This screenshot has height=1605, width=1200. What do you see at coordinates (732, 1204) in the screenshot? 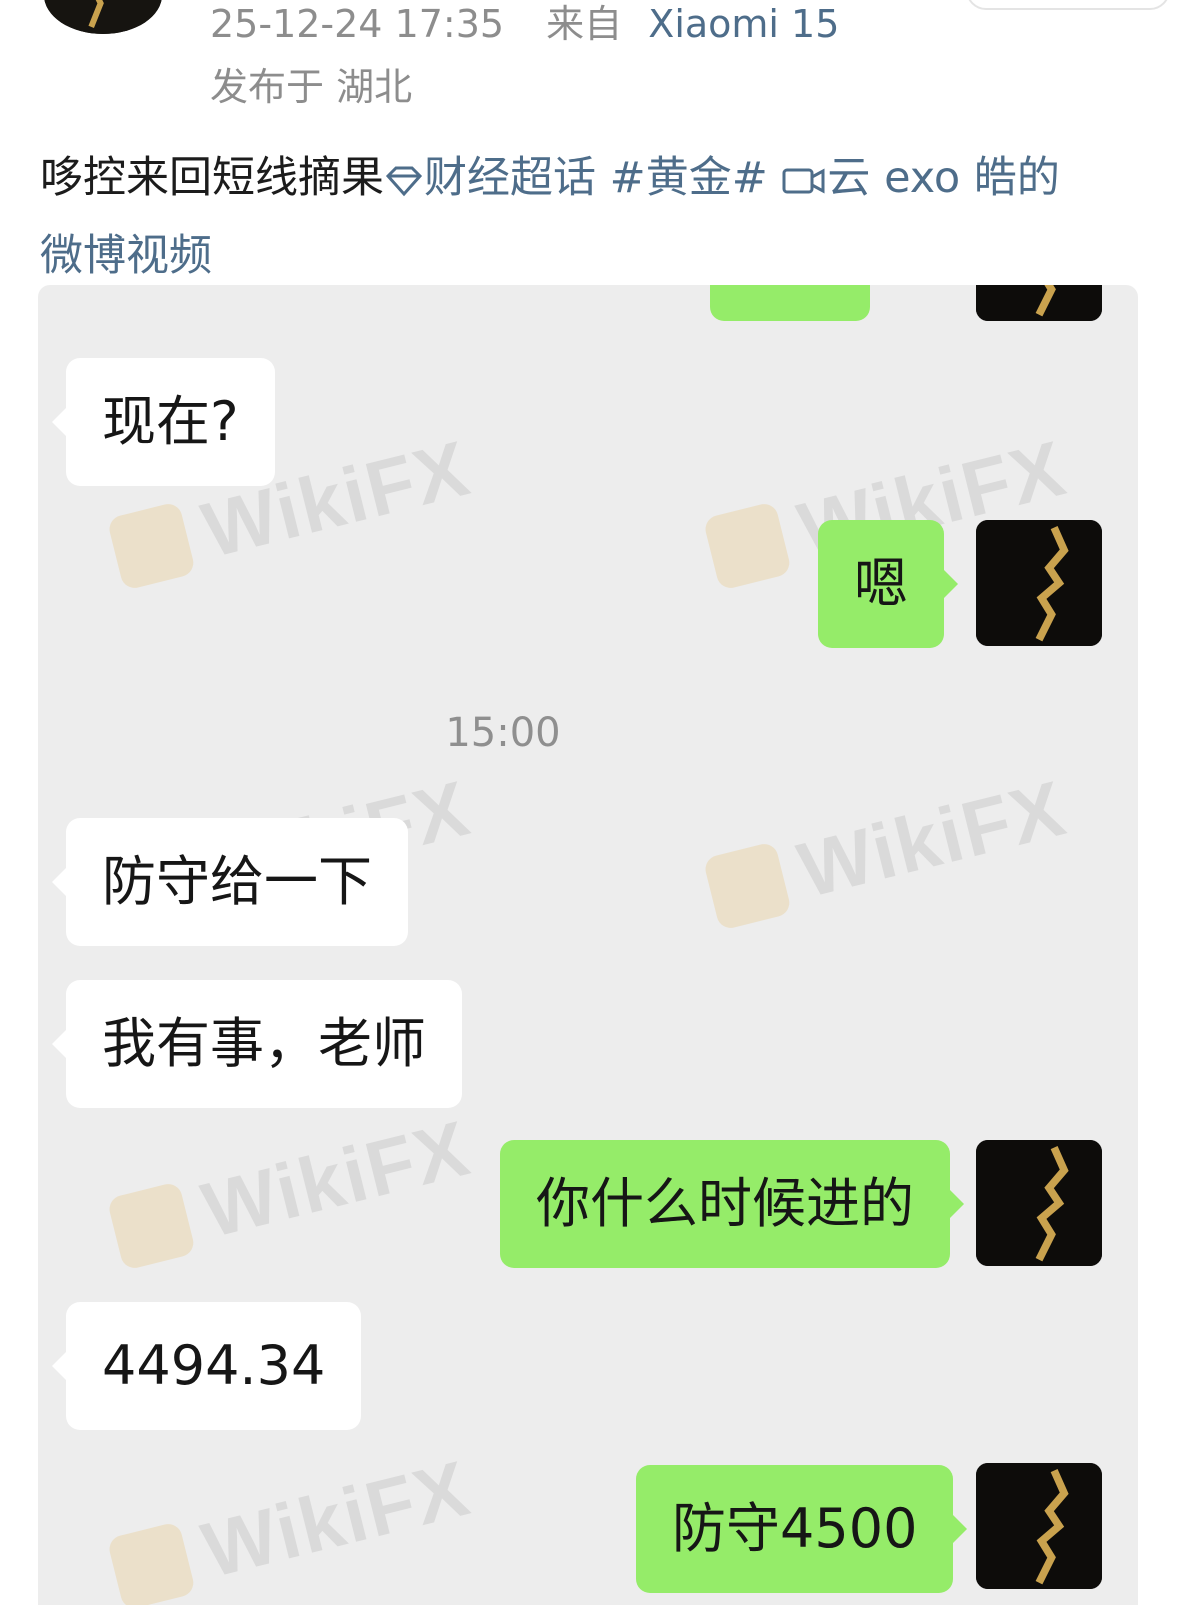
I see `chat-bubble-sent: 你什么时候进的` at bounding box center [732, 1204].